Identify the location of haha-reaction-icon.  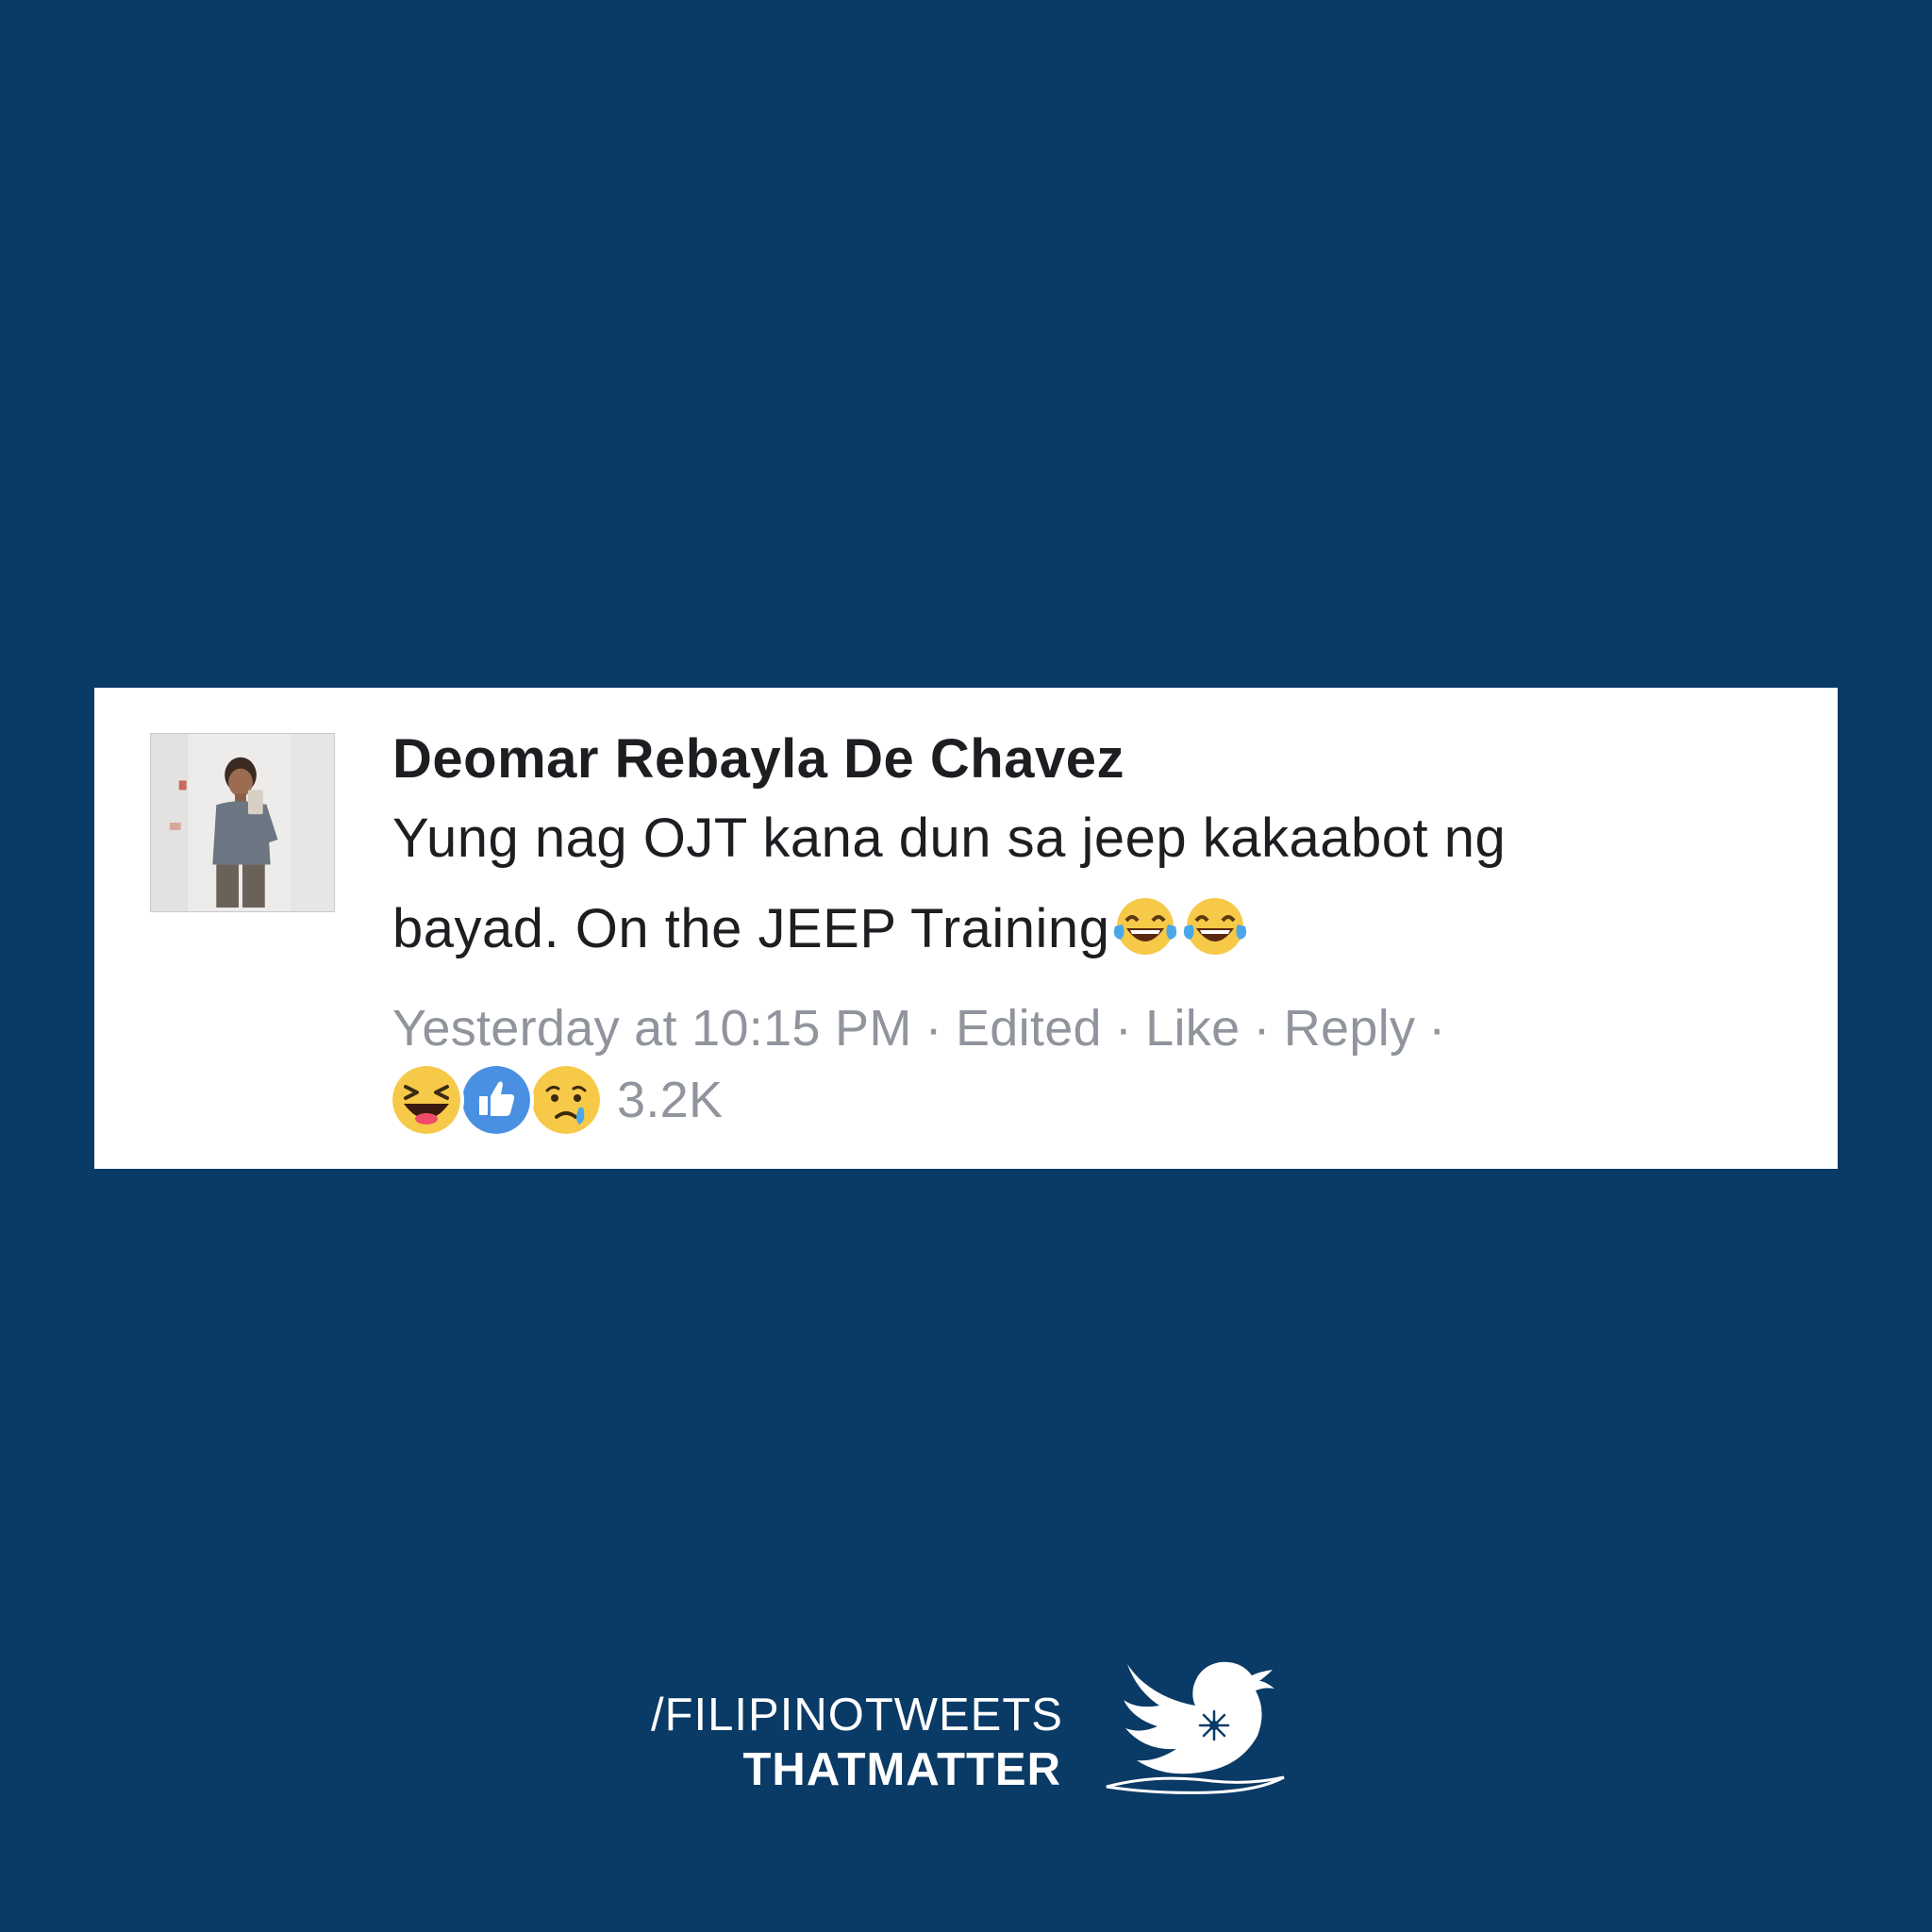
(426, 1100).